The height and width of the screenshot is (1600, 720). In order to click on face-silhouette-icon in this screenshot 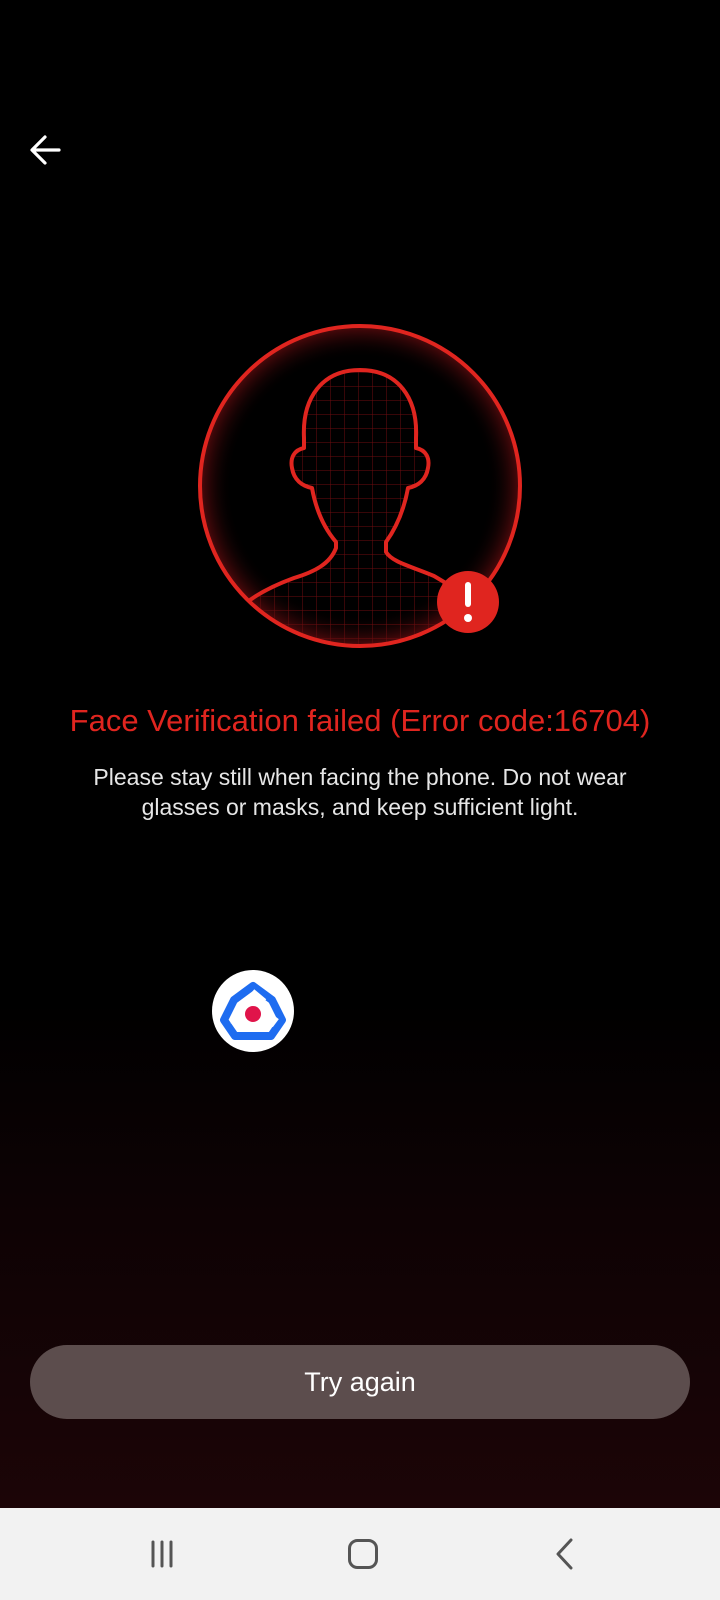, I will do `click(360, 486)`.